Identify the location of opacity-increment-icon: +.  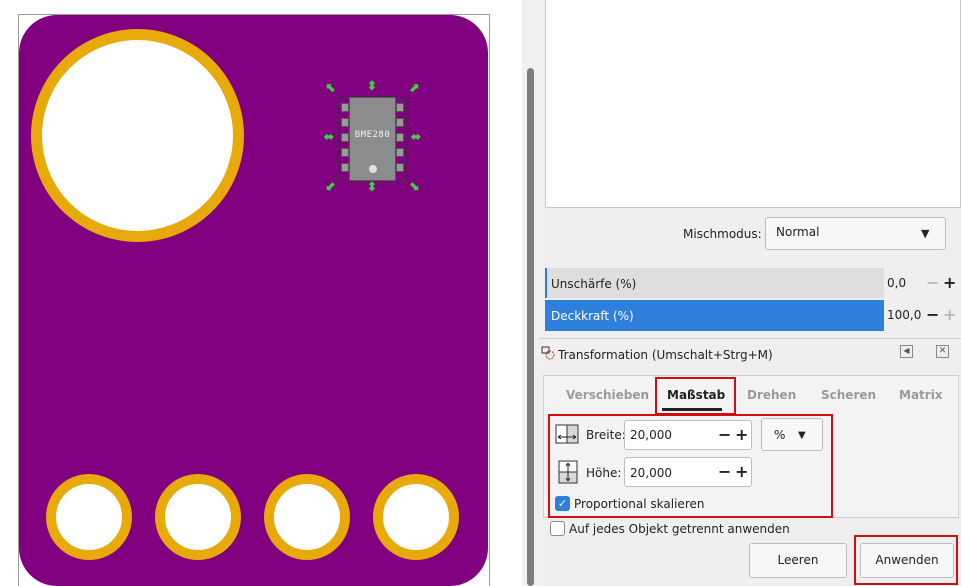
(949, 315).